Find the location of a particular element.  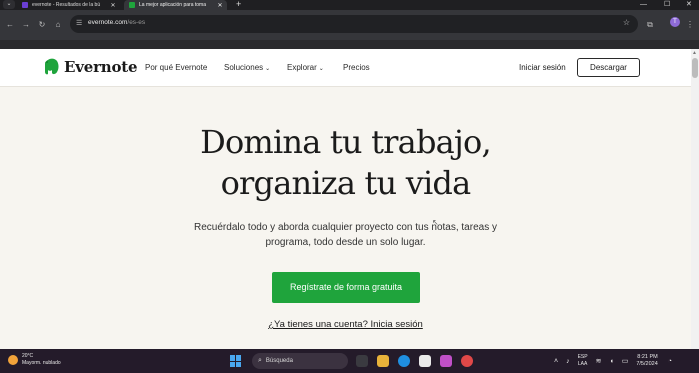

reload-icon: ↻ is located at coordinates (42, 25).